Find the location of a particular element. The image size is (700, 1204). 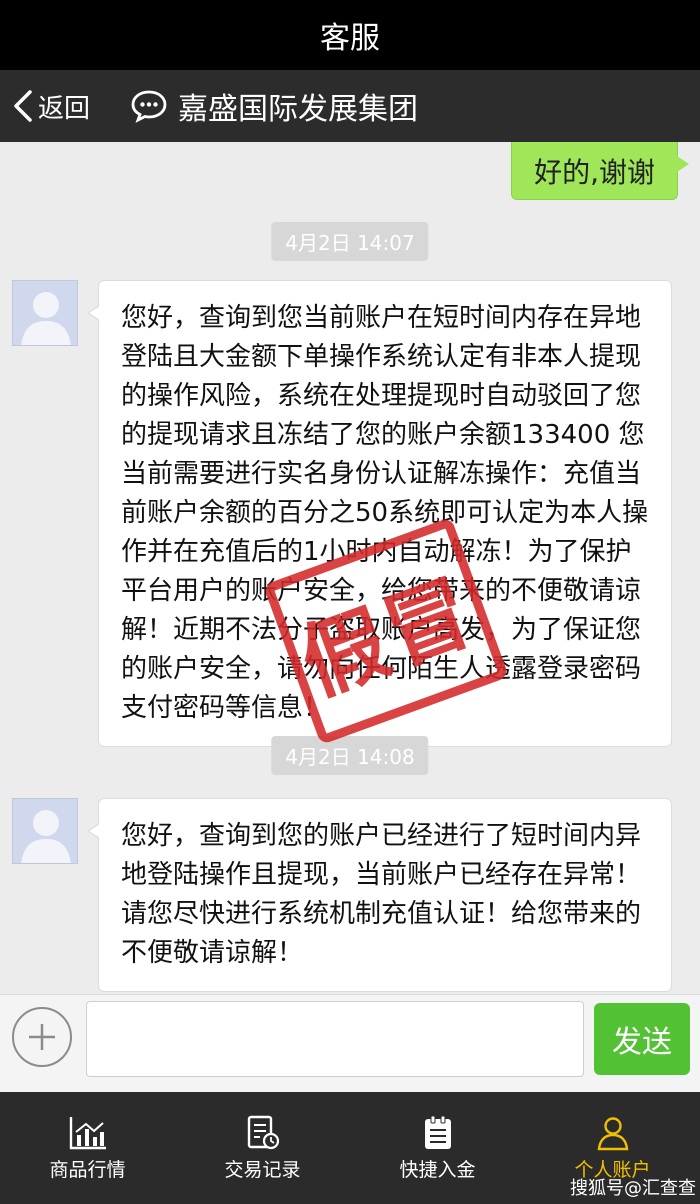

record-icon is located at coordinates (263, 1132).